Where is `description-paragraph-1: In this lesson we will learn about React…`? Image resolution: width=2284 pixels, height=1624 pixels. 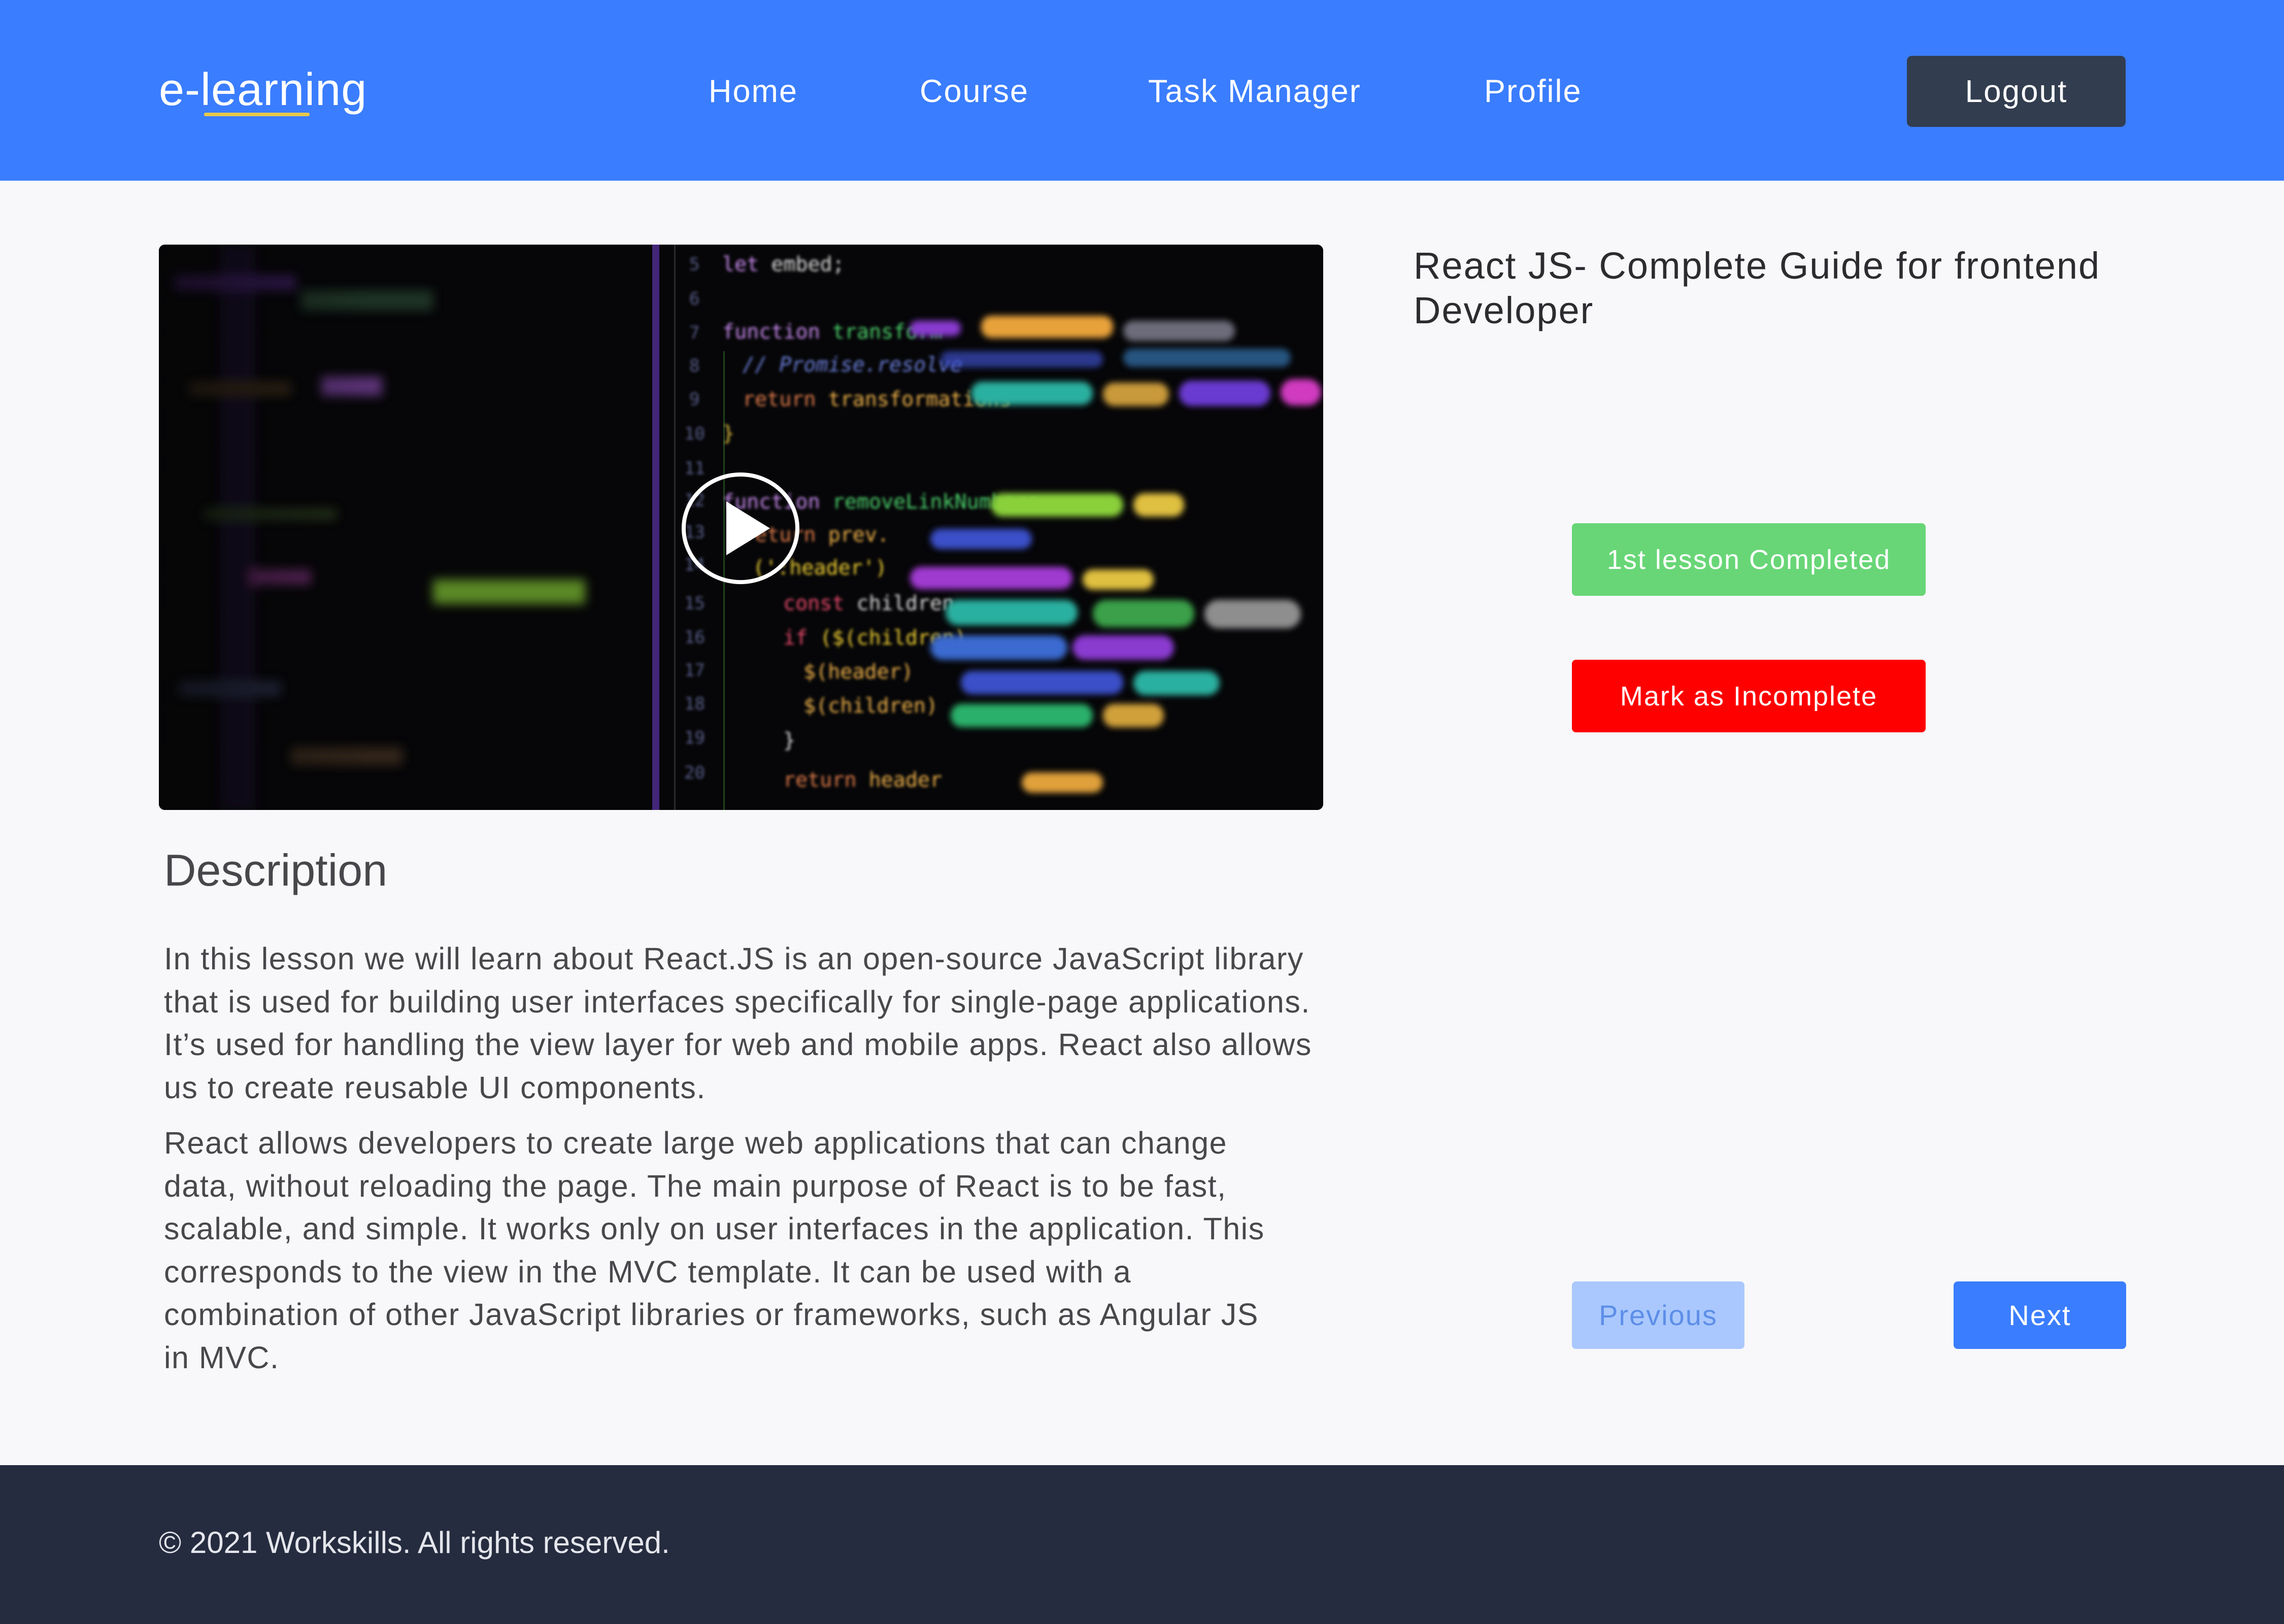
description-paragraph-1: In this lesson we will learn about React… is located at coordinates (738, 1023).